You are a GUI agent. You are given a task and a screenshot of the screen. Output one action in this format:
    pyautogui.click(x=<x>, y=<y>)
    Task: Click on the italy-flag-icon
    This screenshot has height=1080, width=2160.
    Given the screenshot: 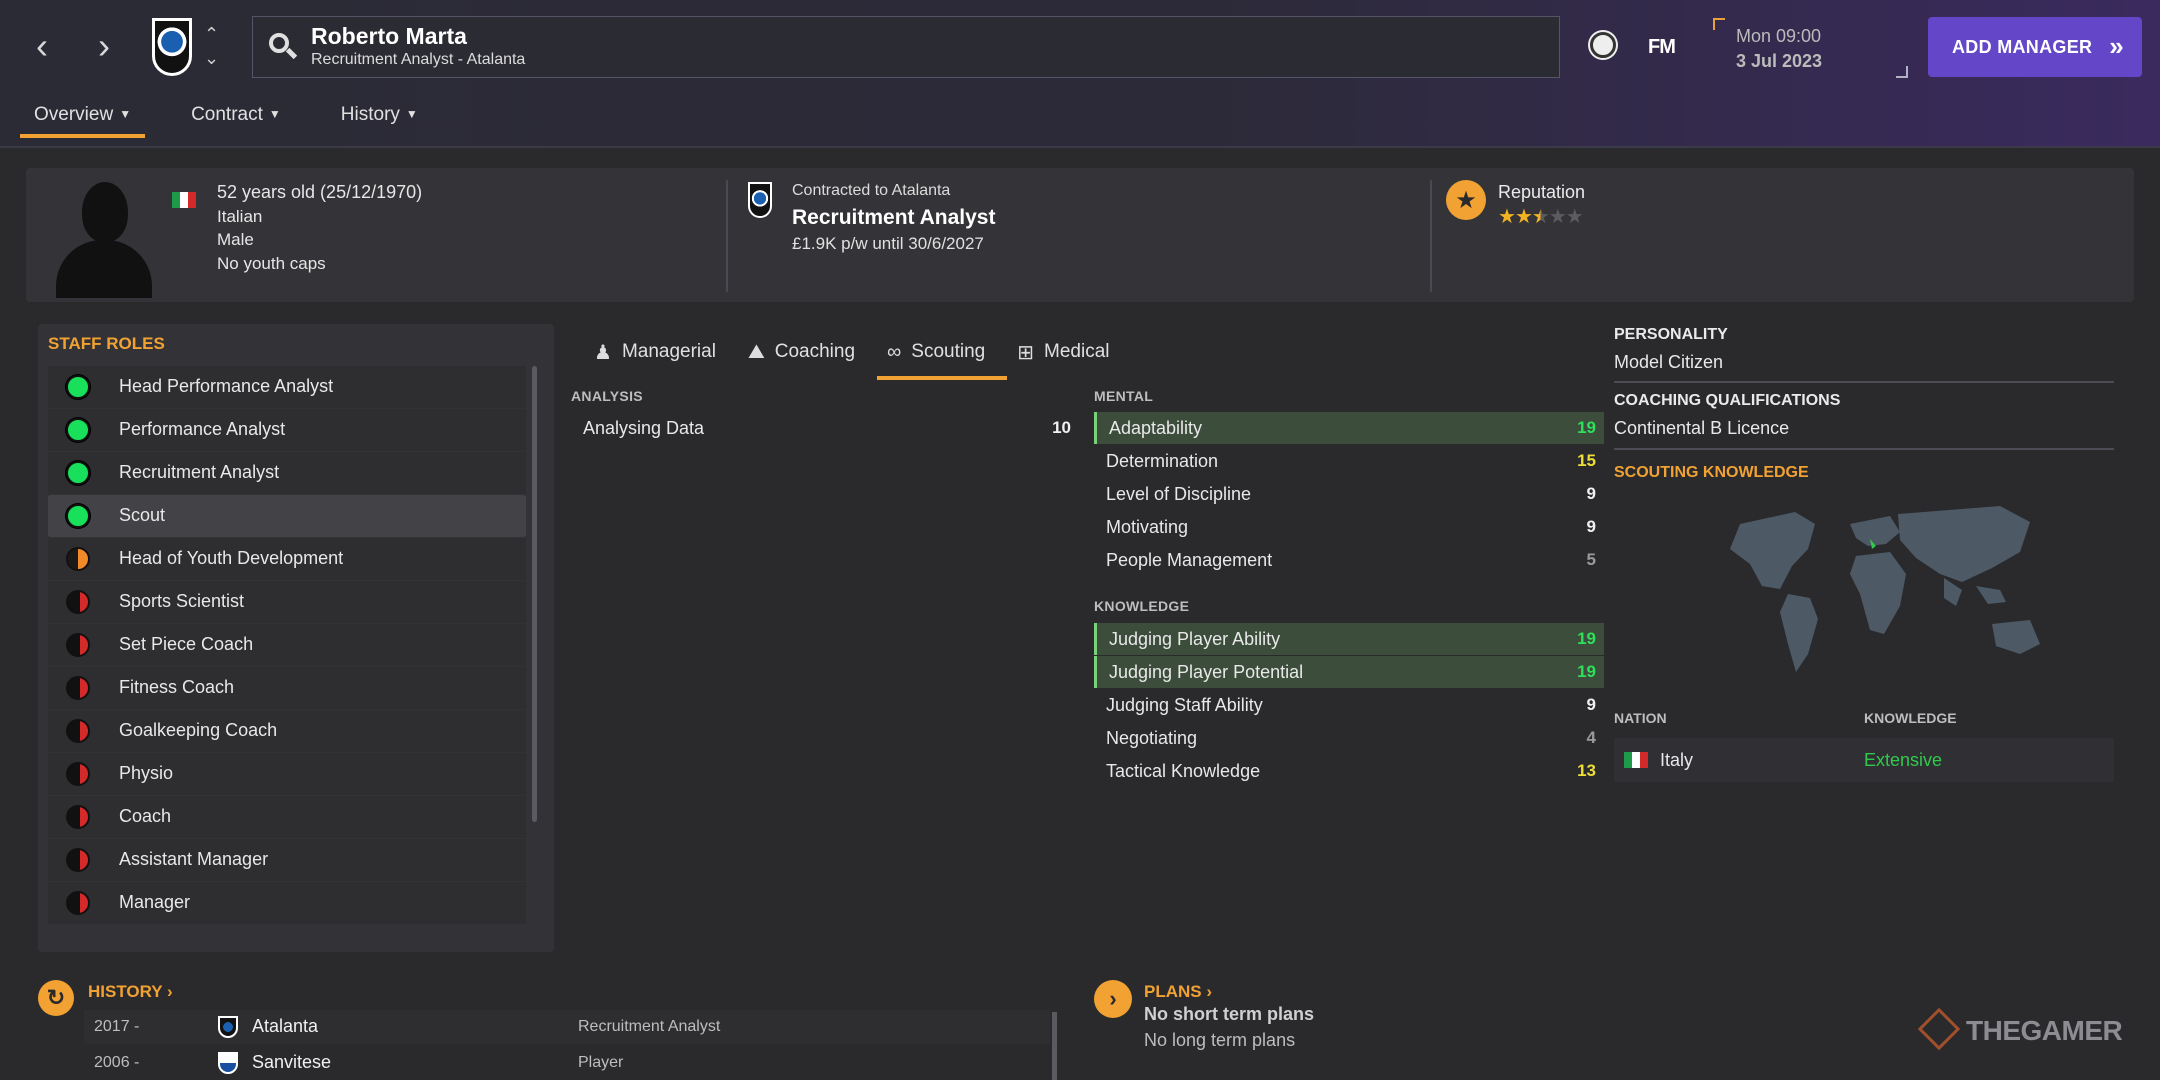 What is the action you would take?
    pyautogui.click(x=1636, y=760)
    